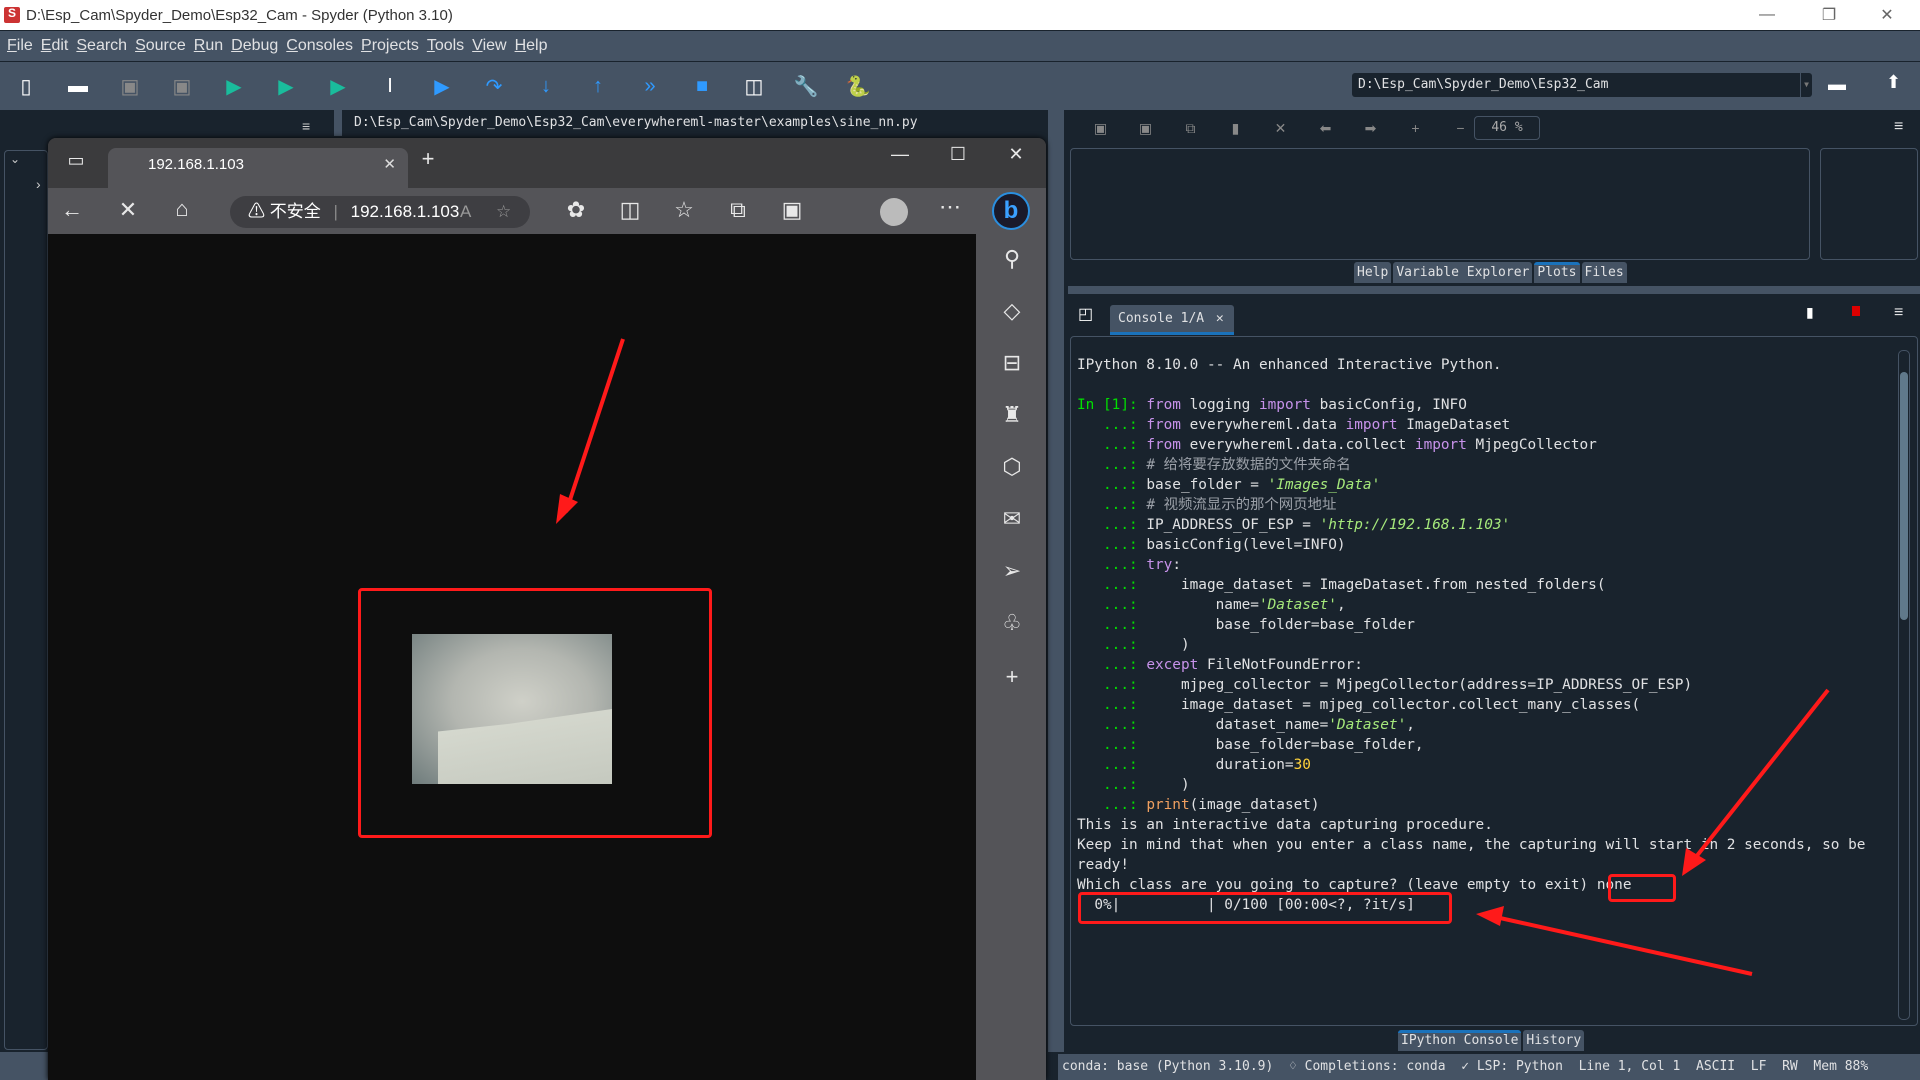 Image resolution: width=1920 pixels, height=1080 pixels. I want to click on previous-plot-icon: ⬅, so click(1325, 128).